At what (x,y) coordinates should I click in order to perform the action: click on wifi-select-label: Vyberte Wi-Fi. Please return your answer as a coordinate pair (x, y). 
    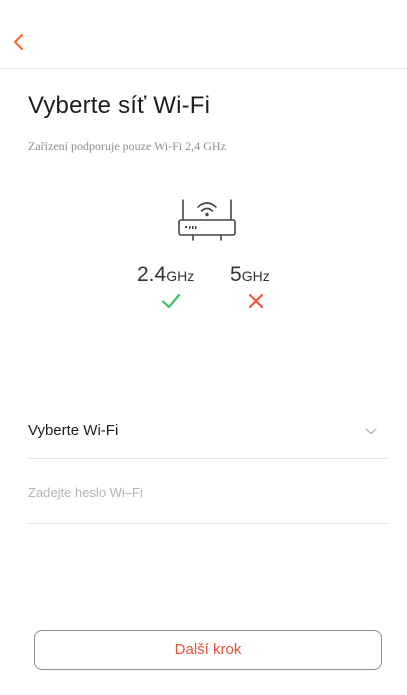
    Looking at the image, I should click on (73, 430).